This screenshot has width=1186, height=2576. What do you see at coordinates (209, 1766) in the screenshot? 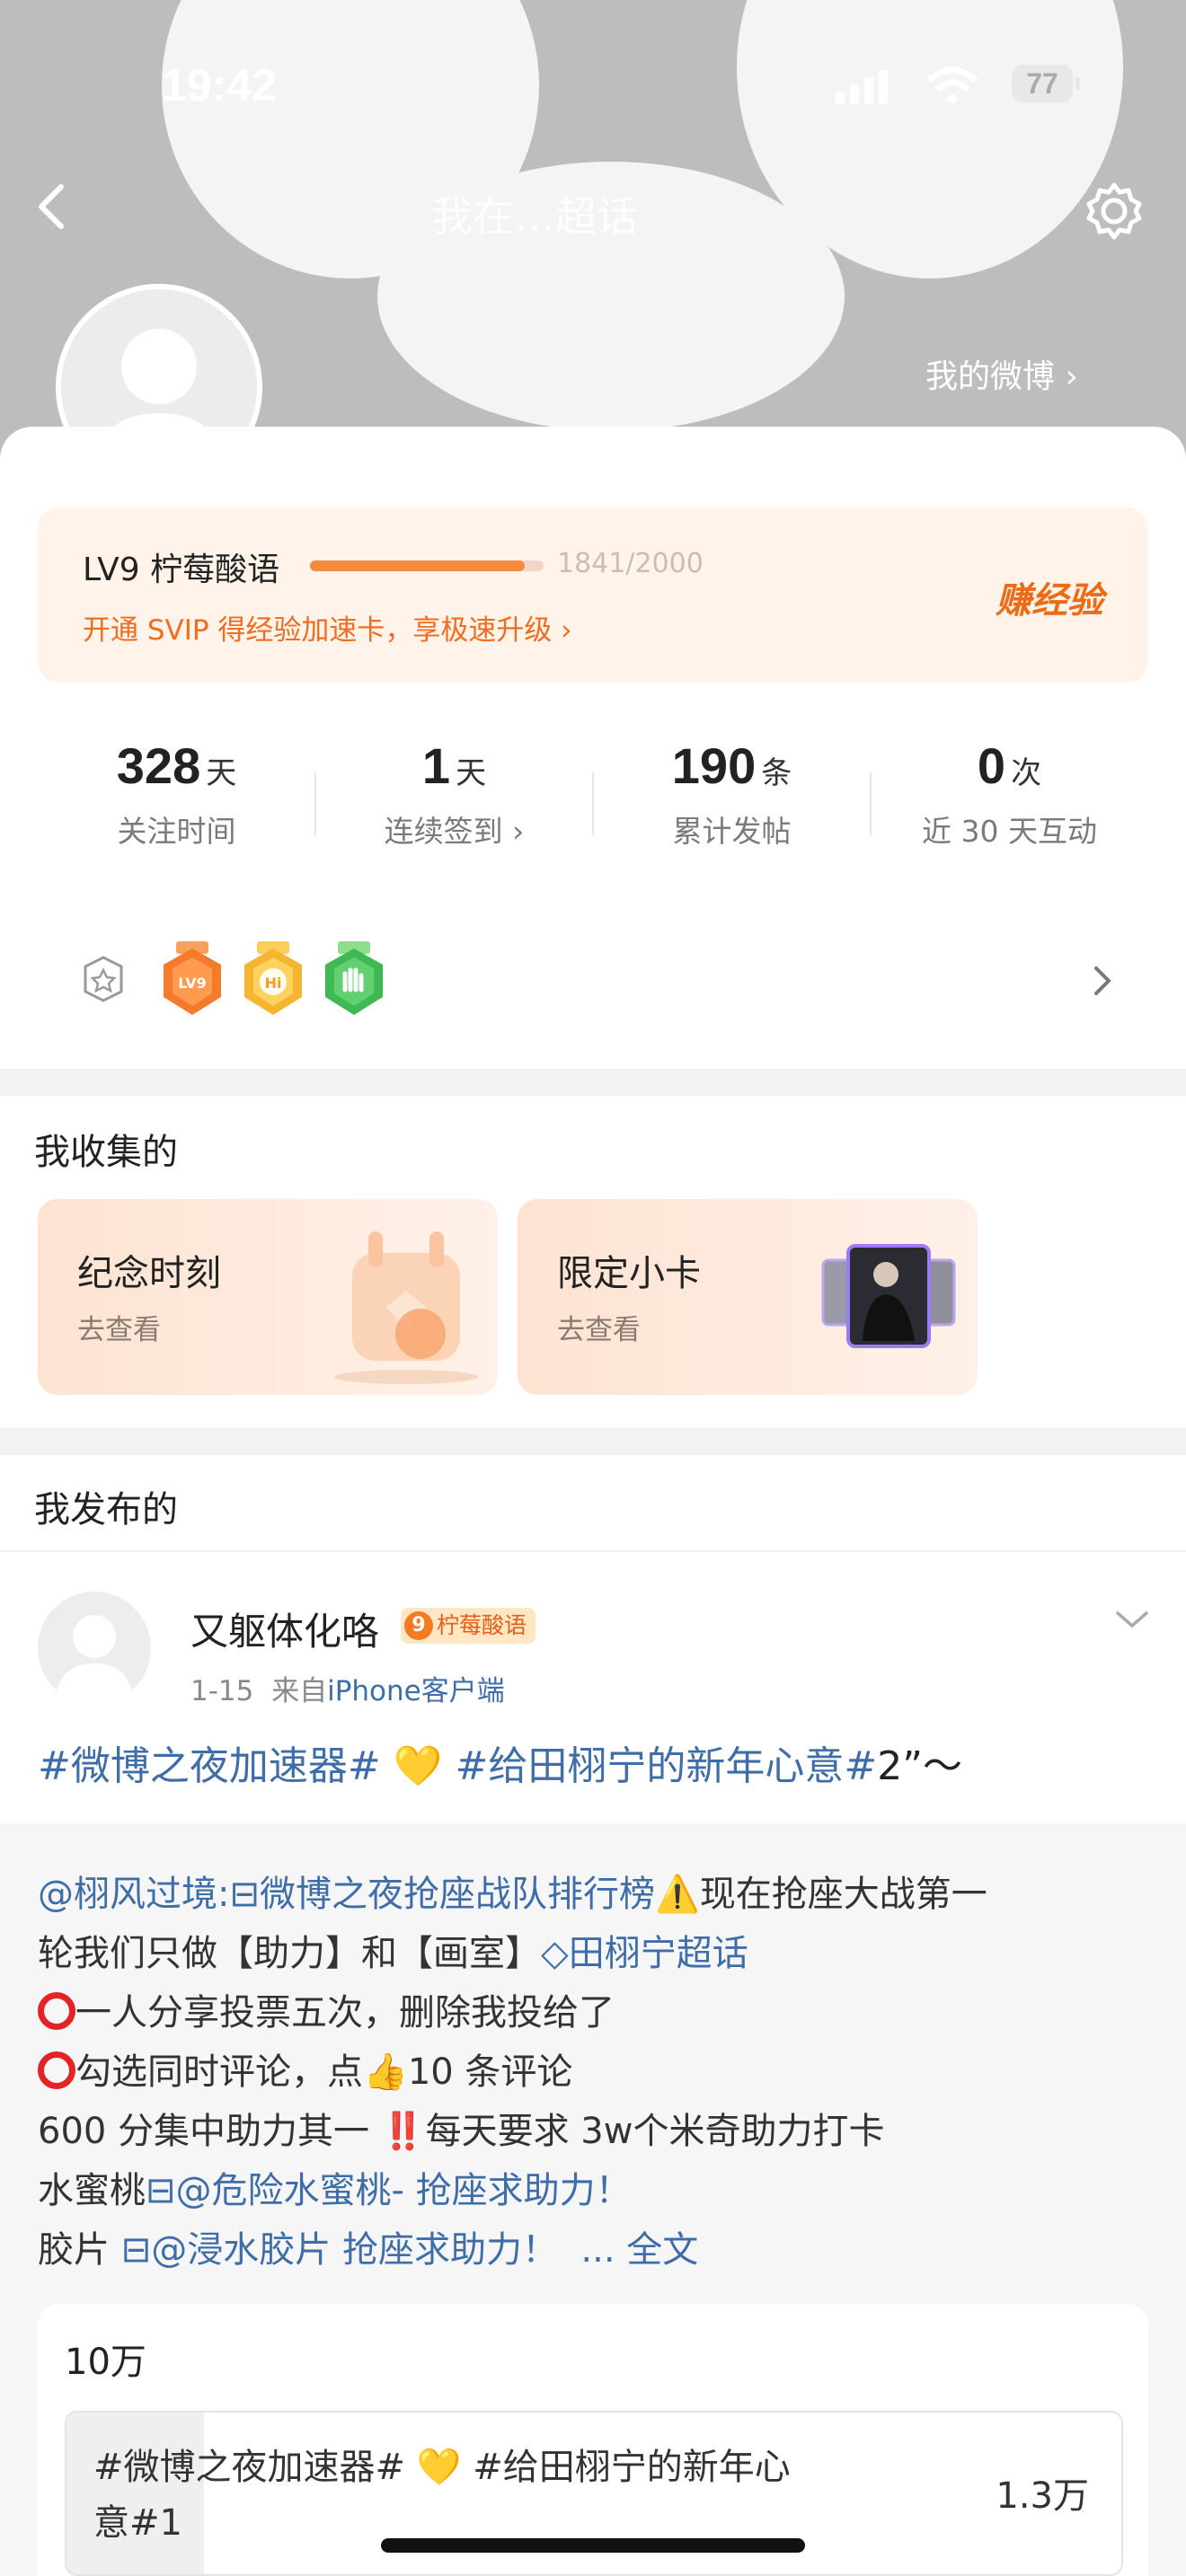
I see `topic-link: #微博之夜加速器#` at bounding box center [209, 1766].